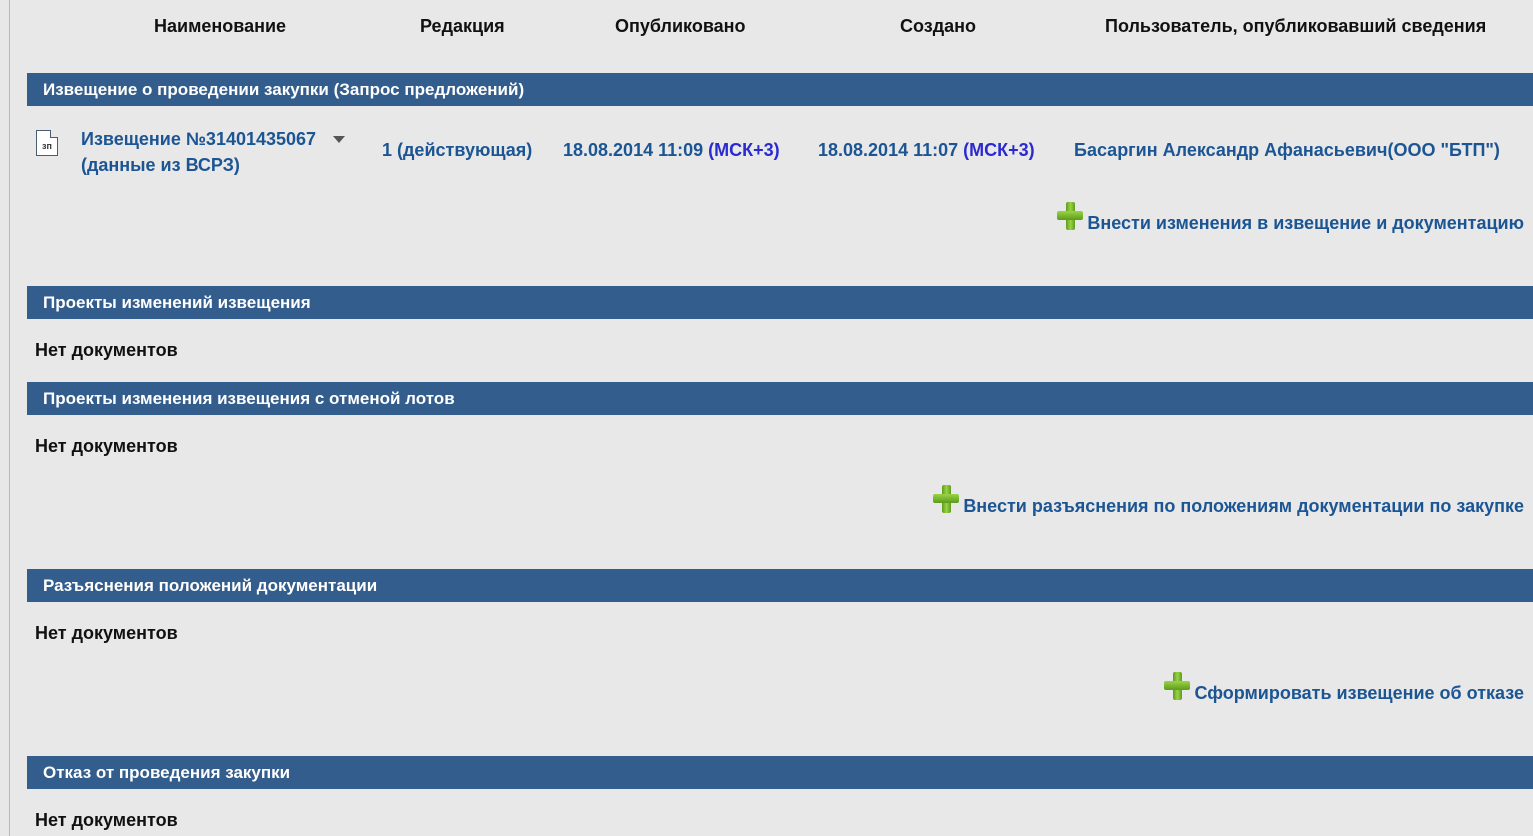 This screenshot has width=1533, height=836. I want to click on column-header-created: Создано, so click(938, 26).